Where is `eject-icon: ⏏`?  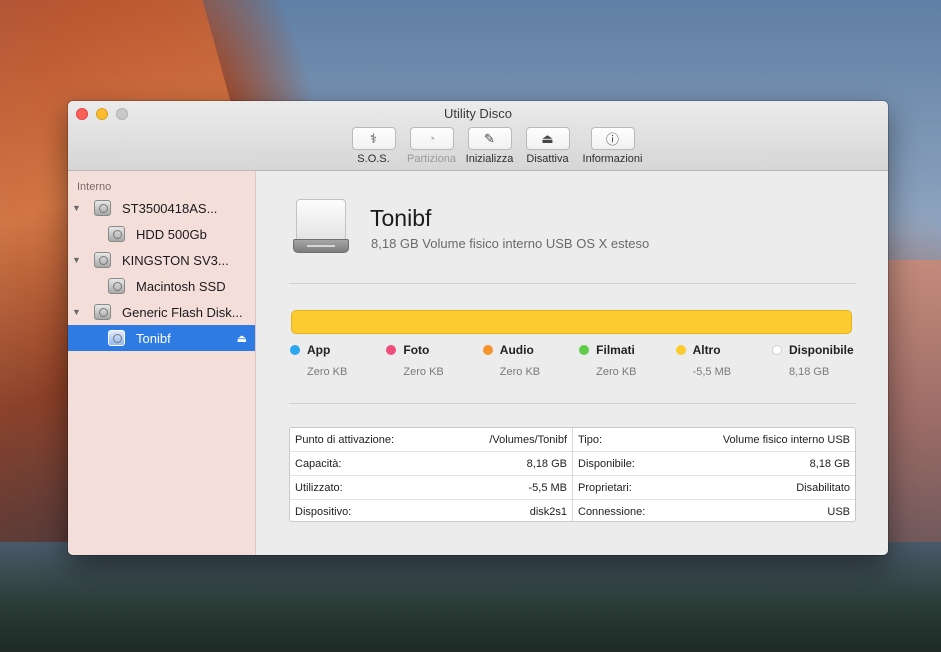 eject-icon: ⏏ is located at coordinates (242, 338).